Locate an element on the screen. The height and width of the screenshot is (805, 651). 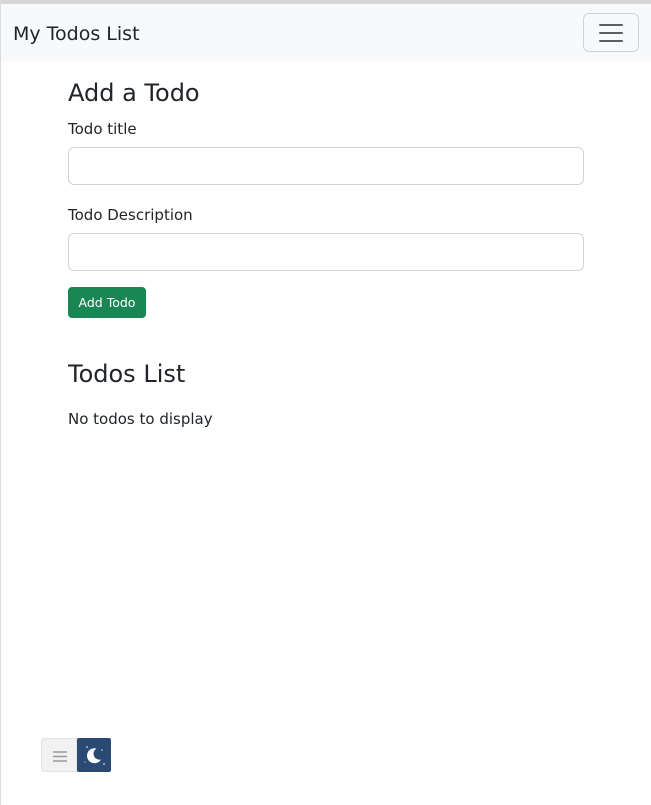
navbar-toggler-button is located at coordinates (611, 32).